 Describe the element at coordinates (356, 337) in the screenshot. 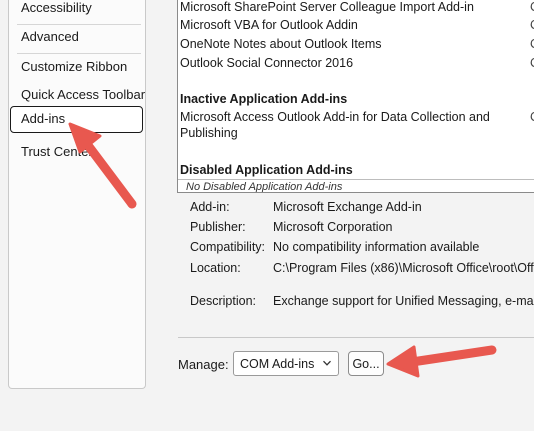

I see `manage-separator` at that location.